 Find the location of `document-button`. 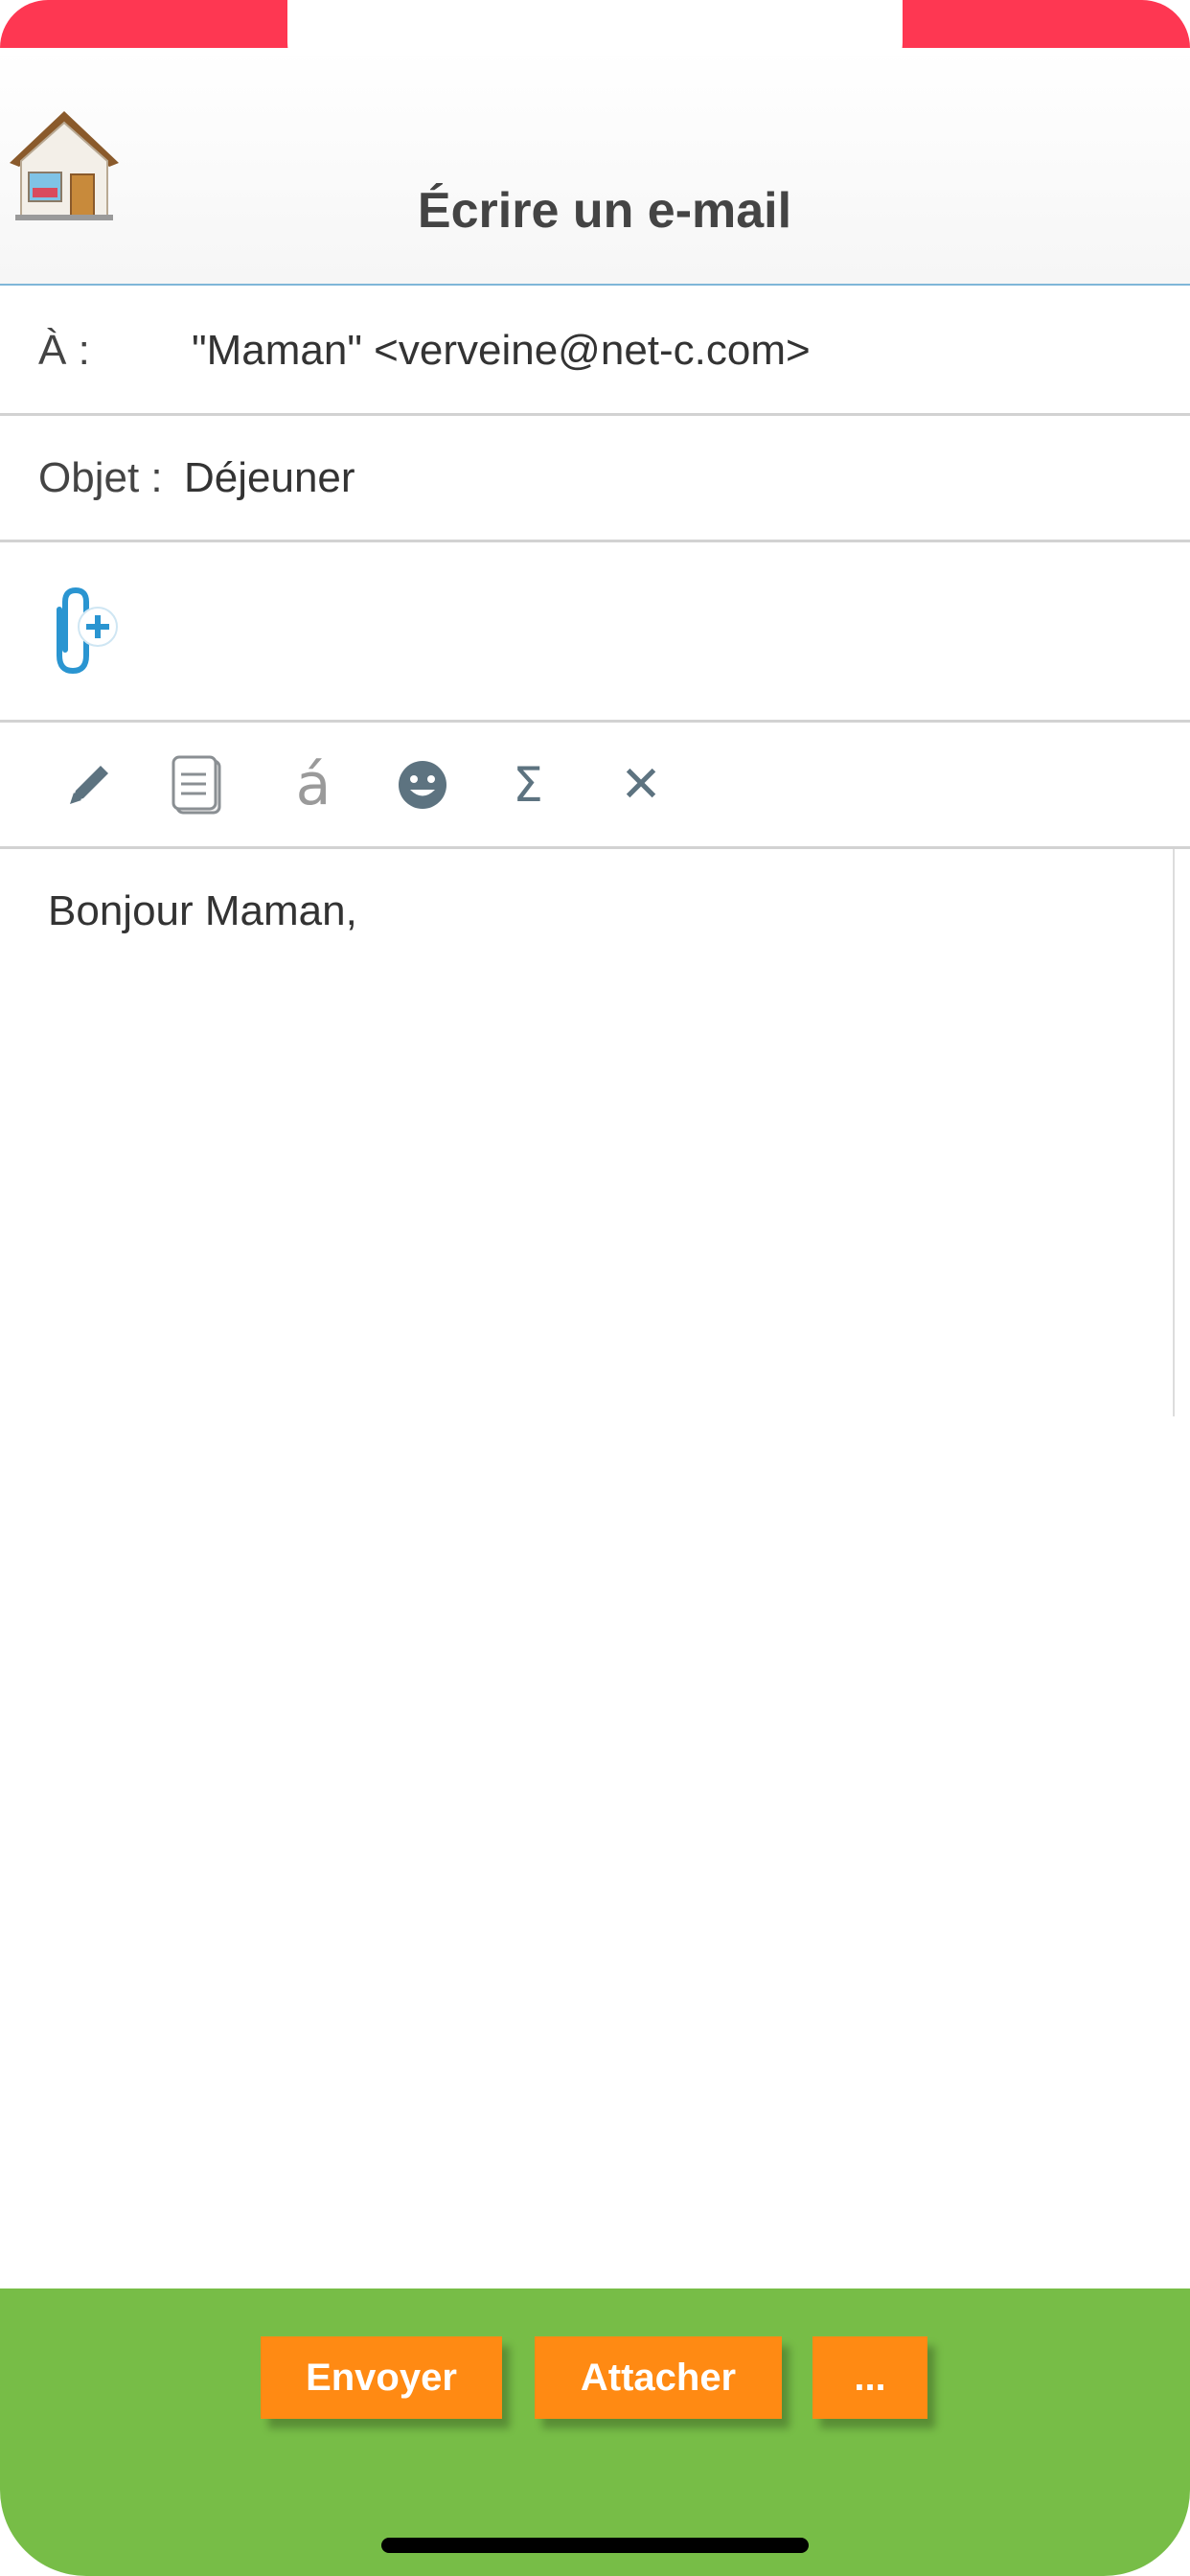

document-button is located at coordinates (199, 784).